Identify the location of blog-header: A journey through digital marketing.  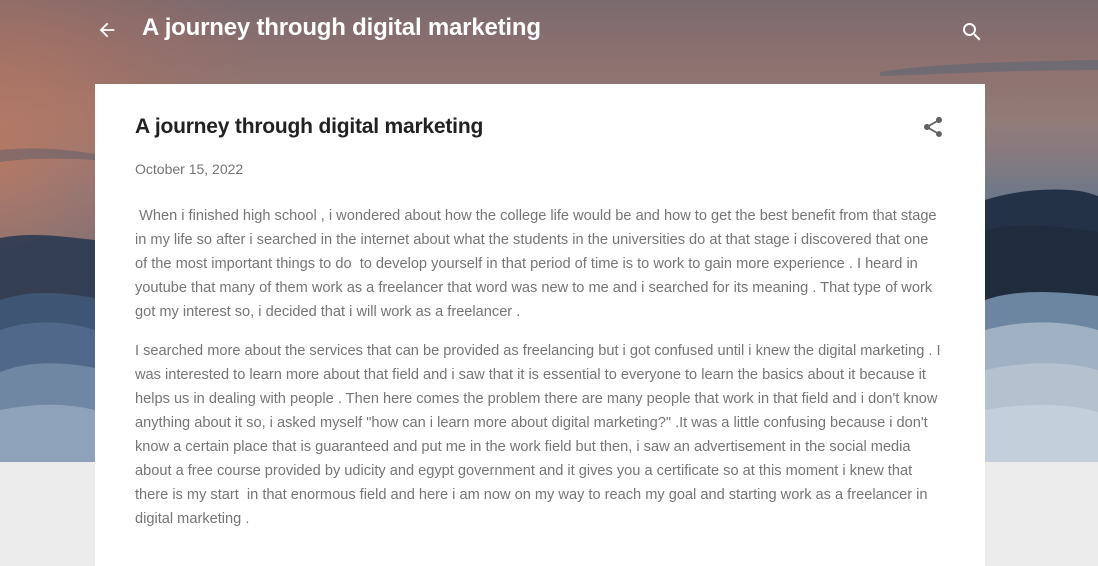
(549, 31).